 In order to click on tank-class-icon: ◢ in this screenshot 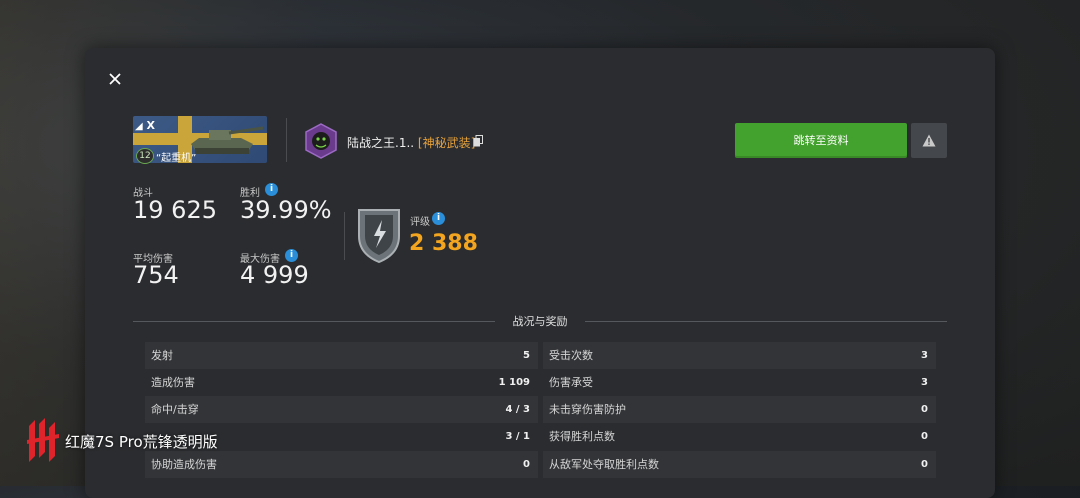, I will do `click(139, 126)`.